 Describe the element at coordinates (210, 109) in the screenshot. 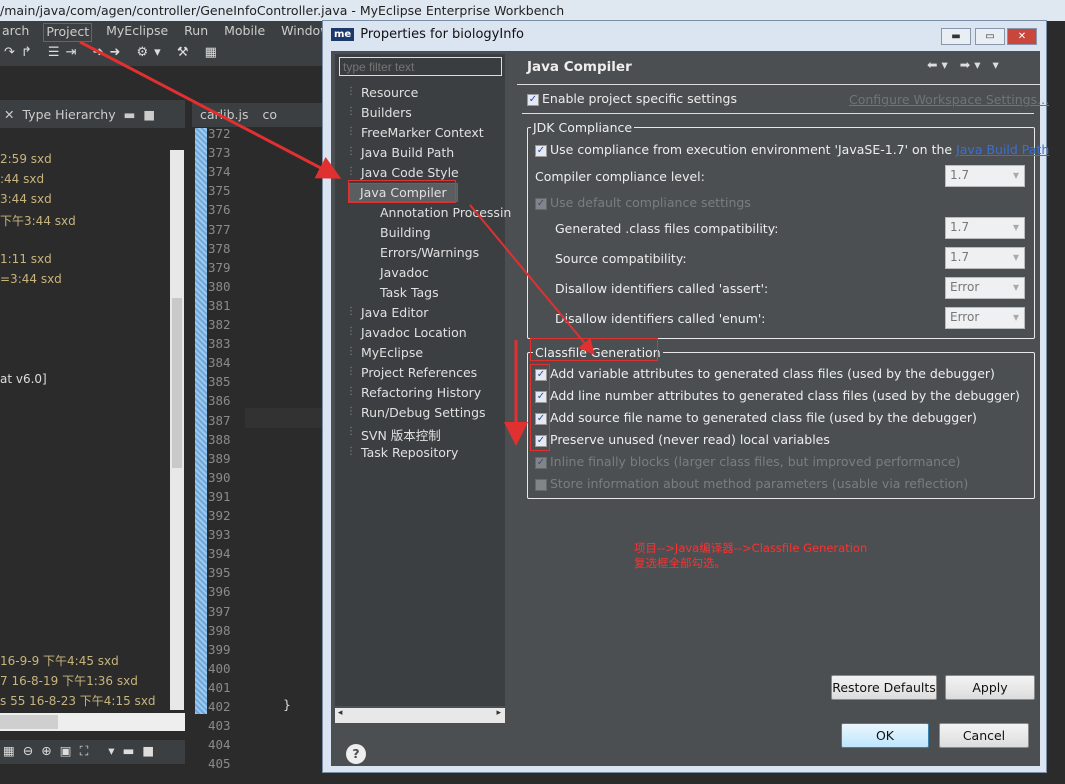

I see `arrow-project-to-compiler` at that location.